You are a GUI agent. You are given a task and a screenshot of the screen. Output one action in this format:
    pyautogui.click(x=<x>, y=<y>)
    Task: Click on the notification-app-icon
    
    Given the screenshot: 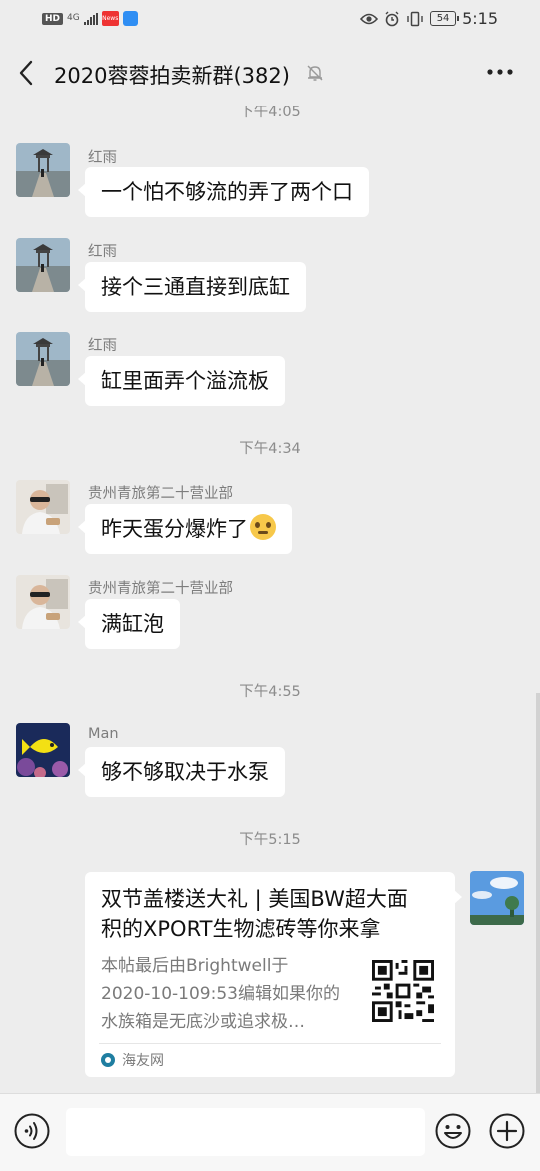 What is the action you would take?
    pyautogui.click(x=130, y=18)
    